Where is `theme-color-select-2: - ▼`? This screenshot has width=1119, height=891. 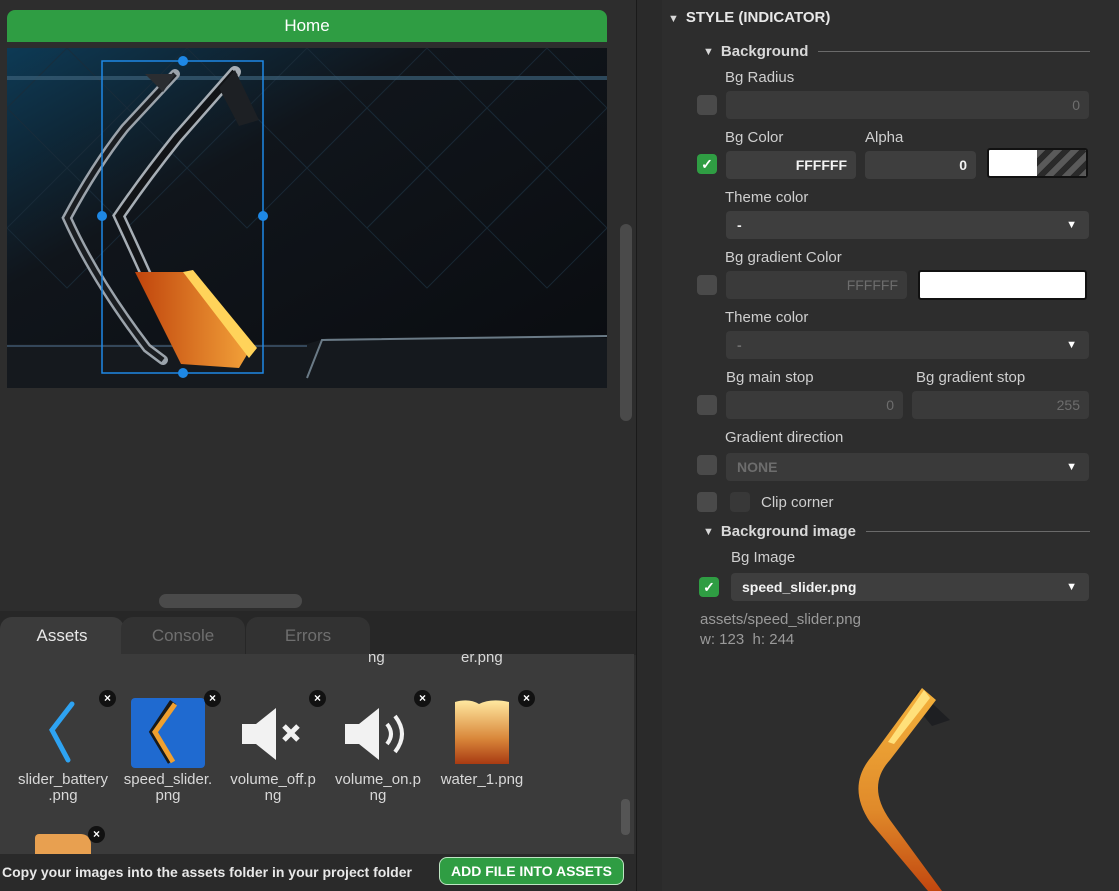 theme-color-select-2: - ▼ is located at coordinates (907, 345).